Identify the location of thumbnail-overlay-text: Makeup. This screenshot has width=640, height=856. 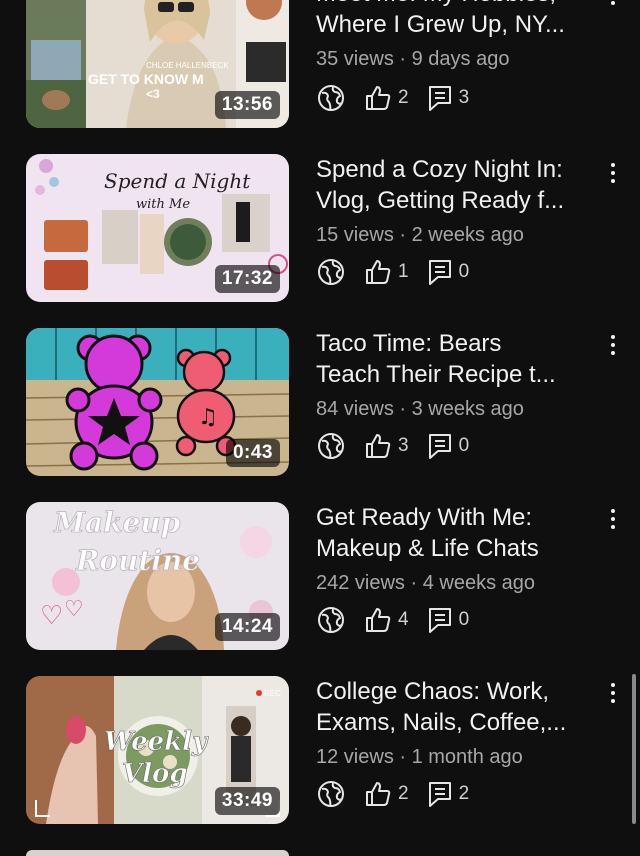
(117, 522).